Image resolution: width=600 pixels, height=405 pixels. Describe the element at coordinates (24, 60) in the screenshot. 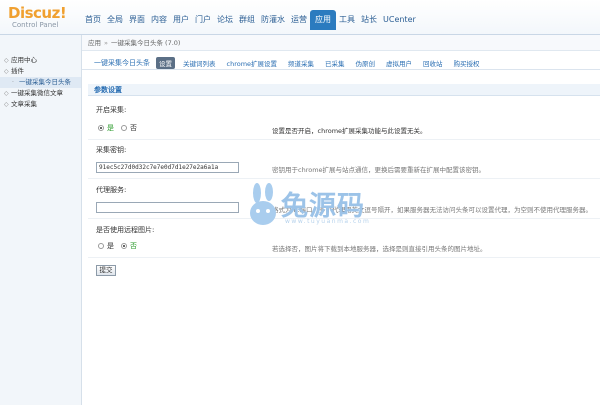

I see `sidebar-item-label: 应用中心` at that location.